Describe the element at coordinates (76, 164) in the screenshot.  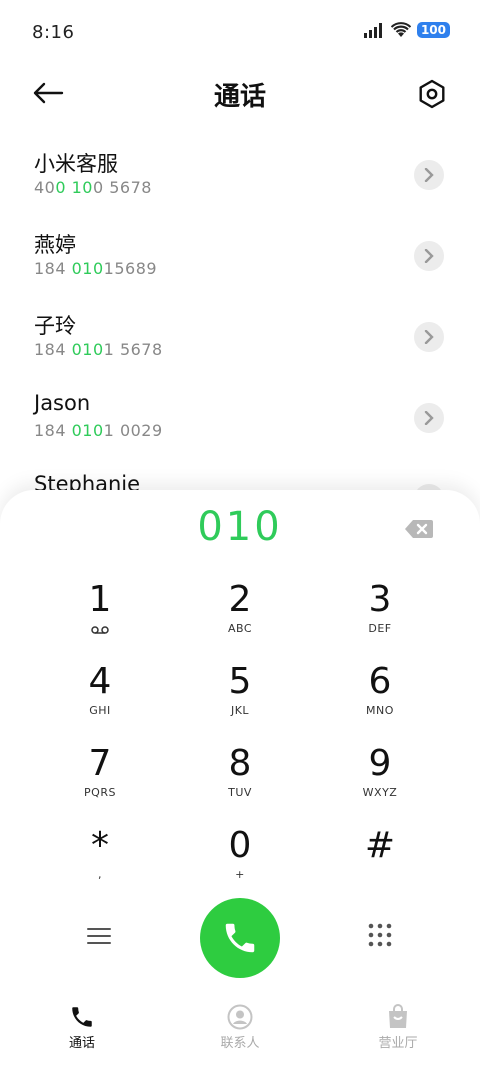
I see `contact-name: 小米客服` at that location.